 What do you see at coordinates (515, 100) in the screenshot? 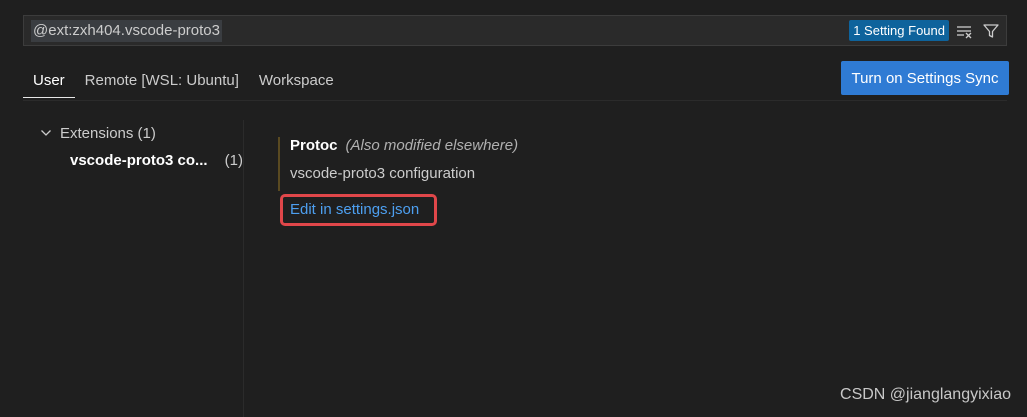
I see `tabs-divider` at bounding box center [515, 100].